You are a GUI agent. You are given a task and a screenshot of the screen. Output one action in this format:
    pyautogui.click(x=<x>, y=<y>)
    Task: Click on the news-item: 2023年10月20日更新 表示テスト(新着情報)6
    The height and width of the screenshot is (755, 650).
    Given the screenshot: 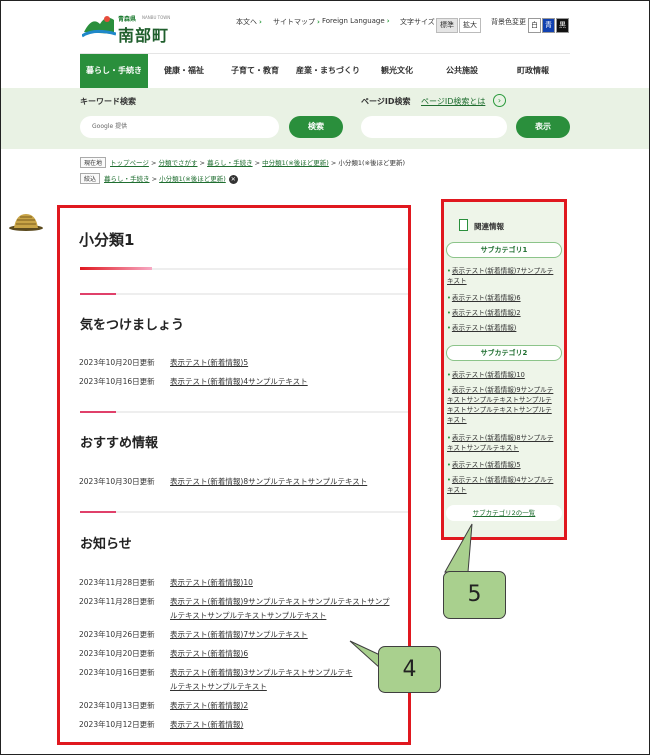 What is the action you would take?
    pyautogui.click(x=163, y=654)
    